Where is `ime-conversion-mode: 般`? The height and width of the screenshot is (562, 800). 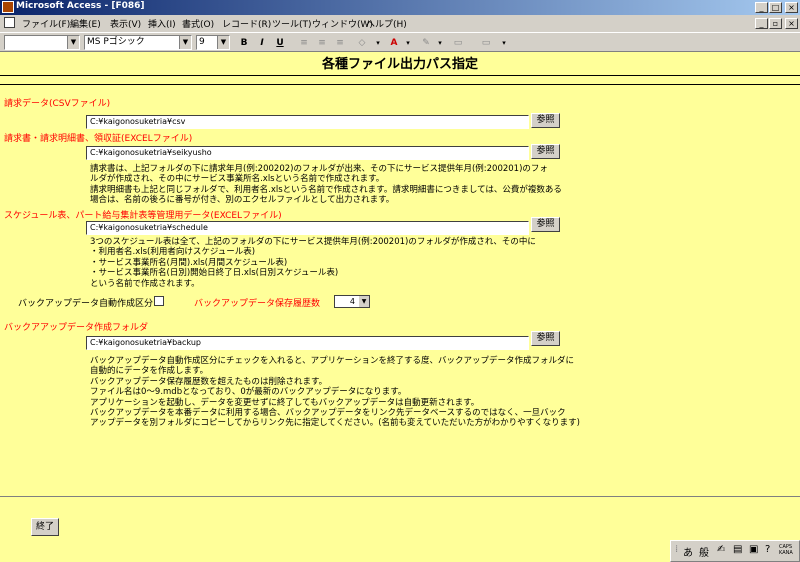 ime-conversion-mode: 般 is located at coordinates (704, 551).